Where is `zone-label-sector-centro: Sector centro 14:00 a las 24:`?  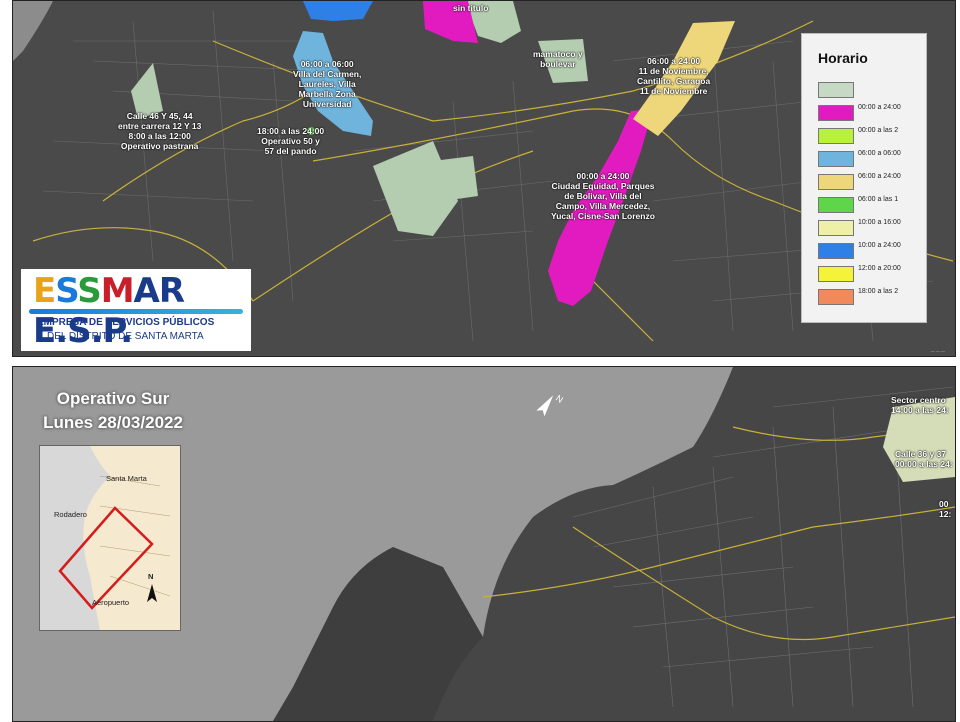 zone-label-sector-centro: Sector centro 14:00 a las 24: is located at coordinates (920, 405).